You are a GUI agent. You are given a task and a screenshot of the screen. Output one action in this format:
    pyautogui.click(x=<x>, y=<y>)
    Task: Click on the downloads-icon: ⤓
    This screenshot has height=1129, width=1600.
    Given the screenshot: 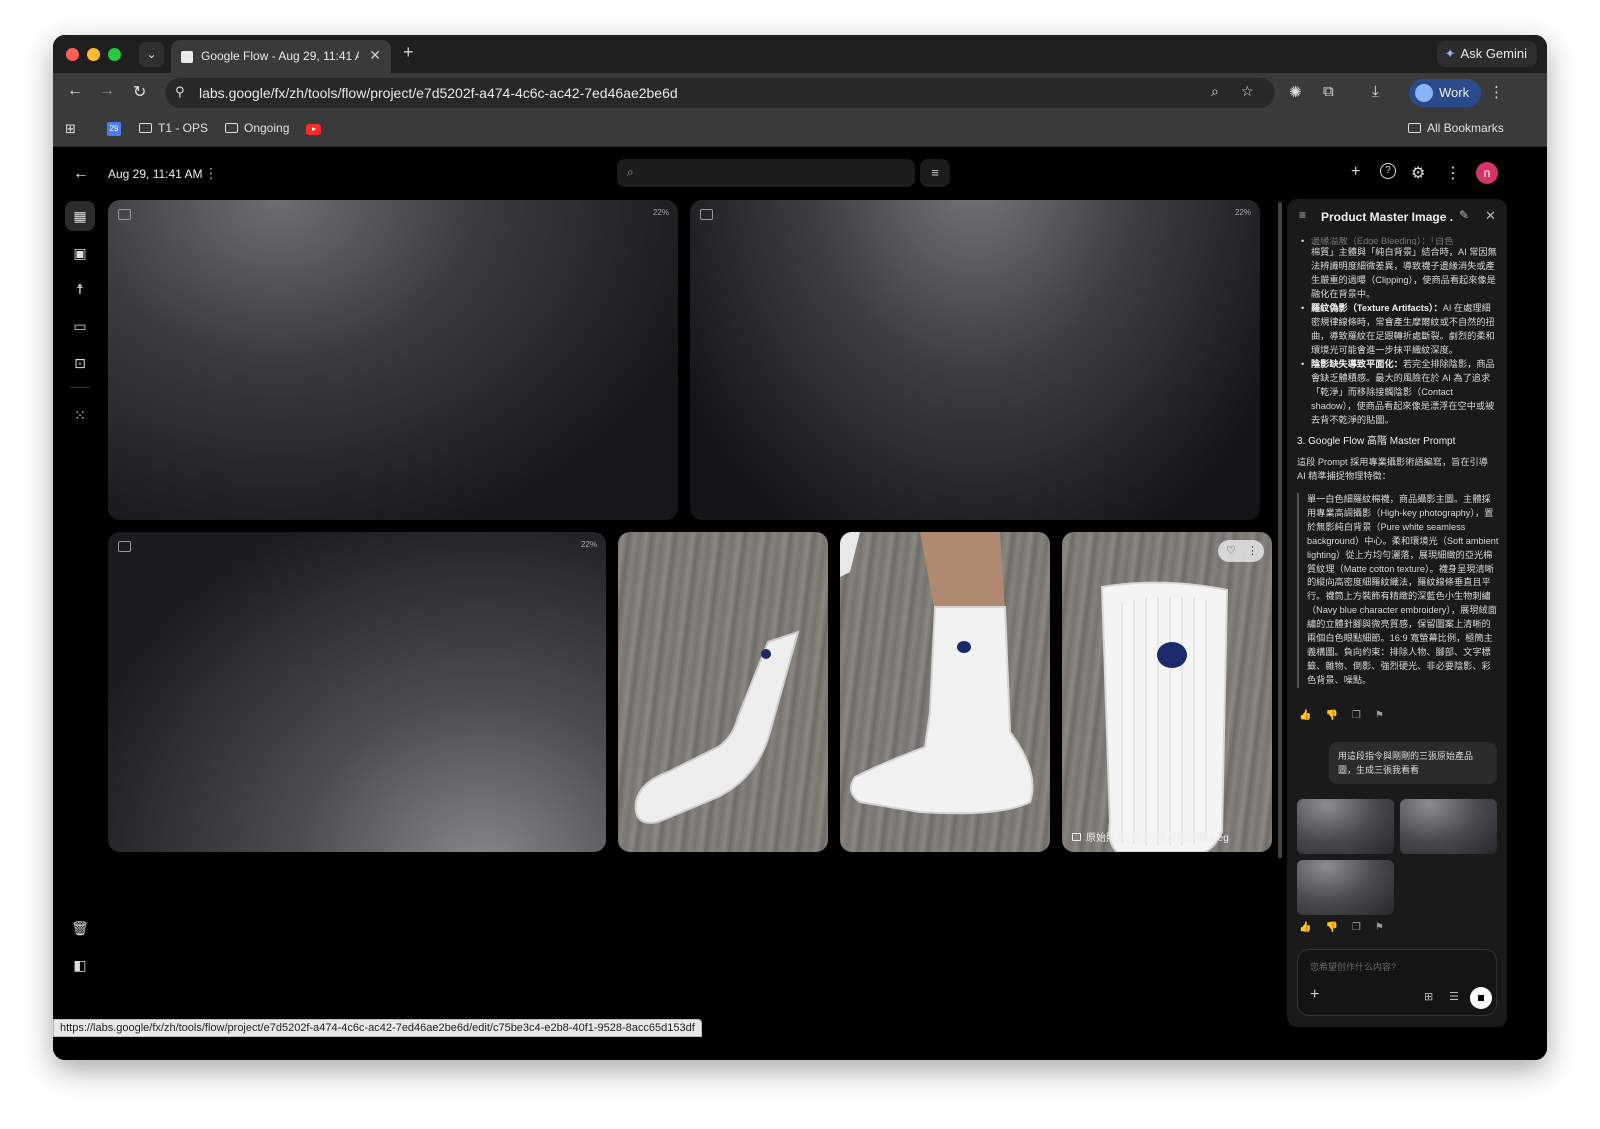 What is the action you would take?
    pyautogui.click(x=1375, y=91)
    